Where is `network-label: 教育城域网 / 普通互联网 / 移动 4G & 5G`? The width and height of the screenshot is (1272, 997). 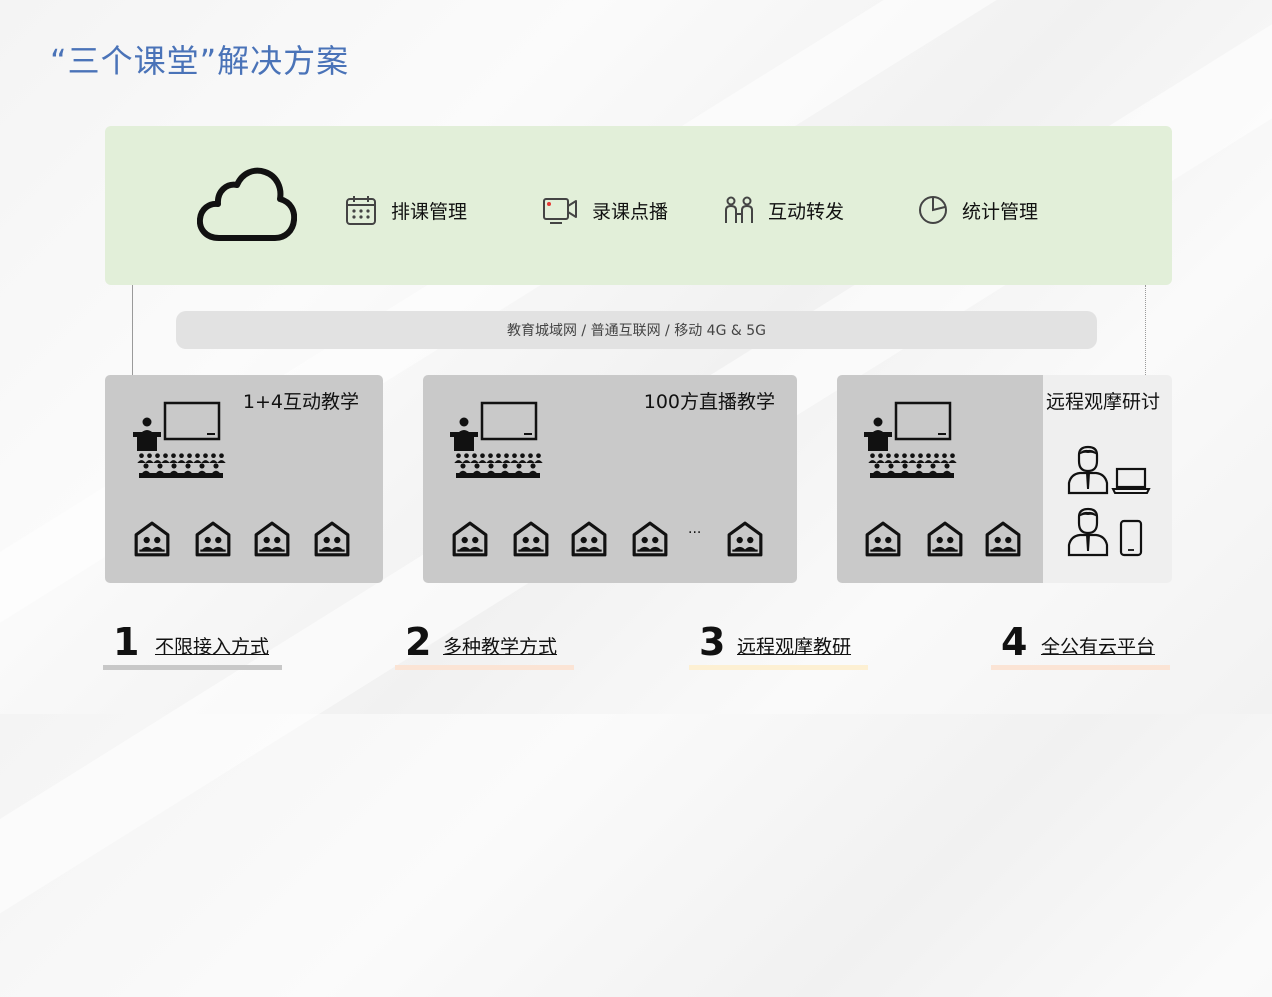 network-label: 教育城域网 / 普通互联网 / 移动 4G & 5G is located at coordinates (636, 331).